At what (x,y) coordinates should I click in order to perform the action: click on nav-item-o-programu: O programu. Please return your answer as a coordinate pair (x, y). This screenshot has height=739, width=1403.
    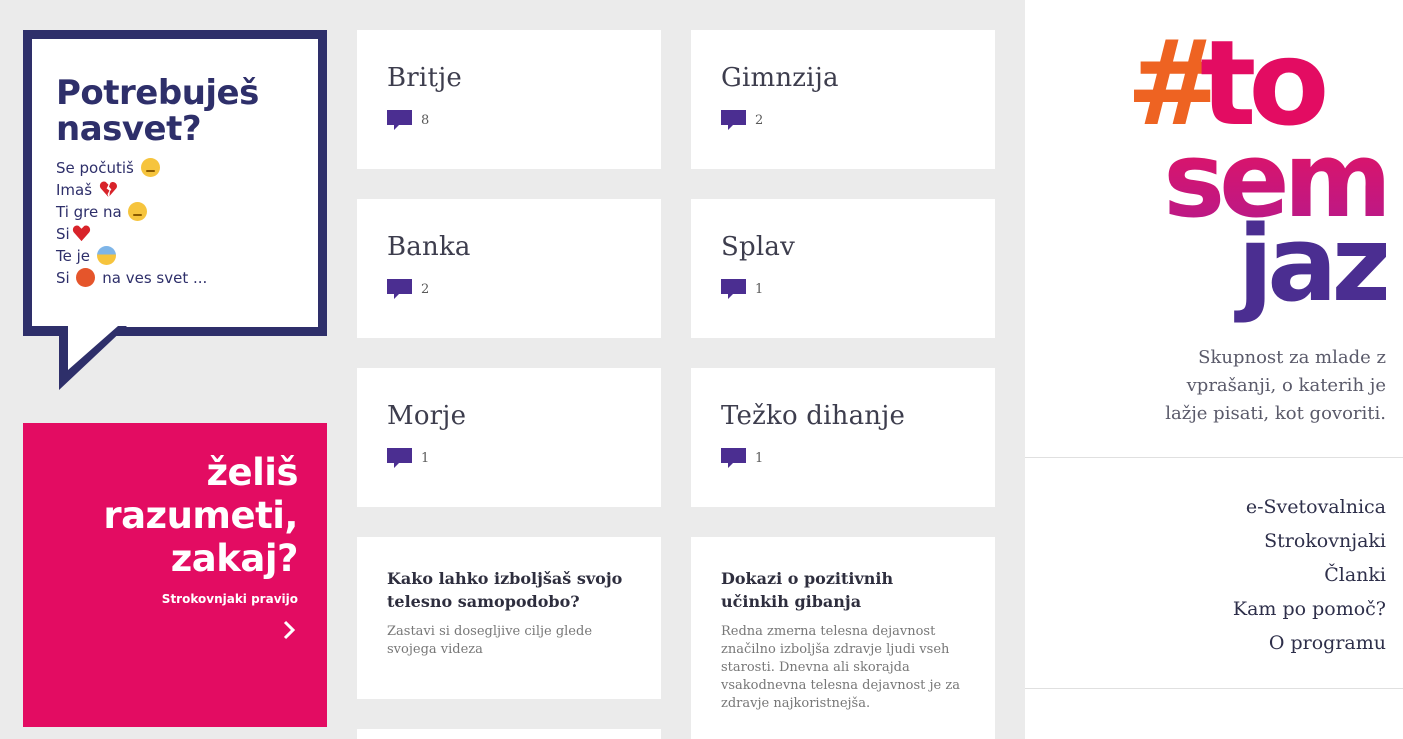
    Looking at the image, I should click on (1309, 643).